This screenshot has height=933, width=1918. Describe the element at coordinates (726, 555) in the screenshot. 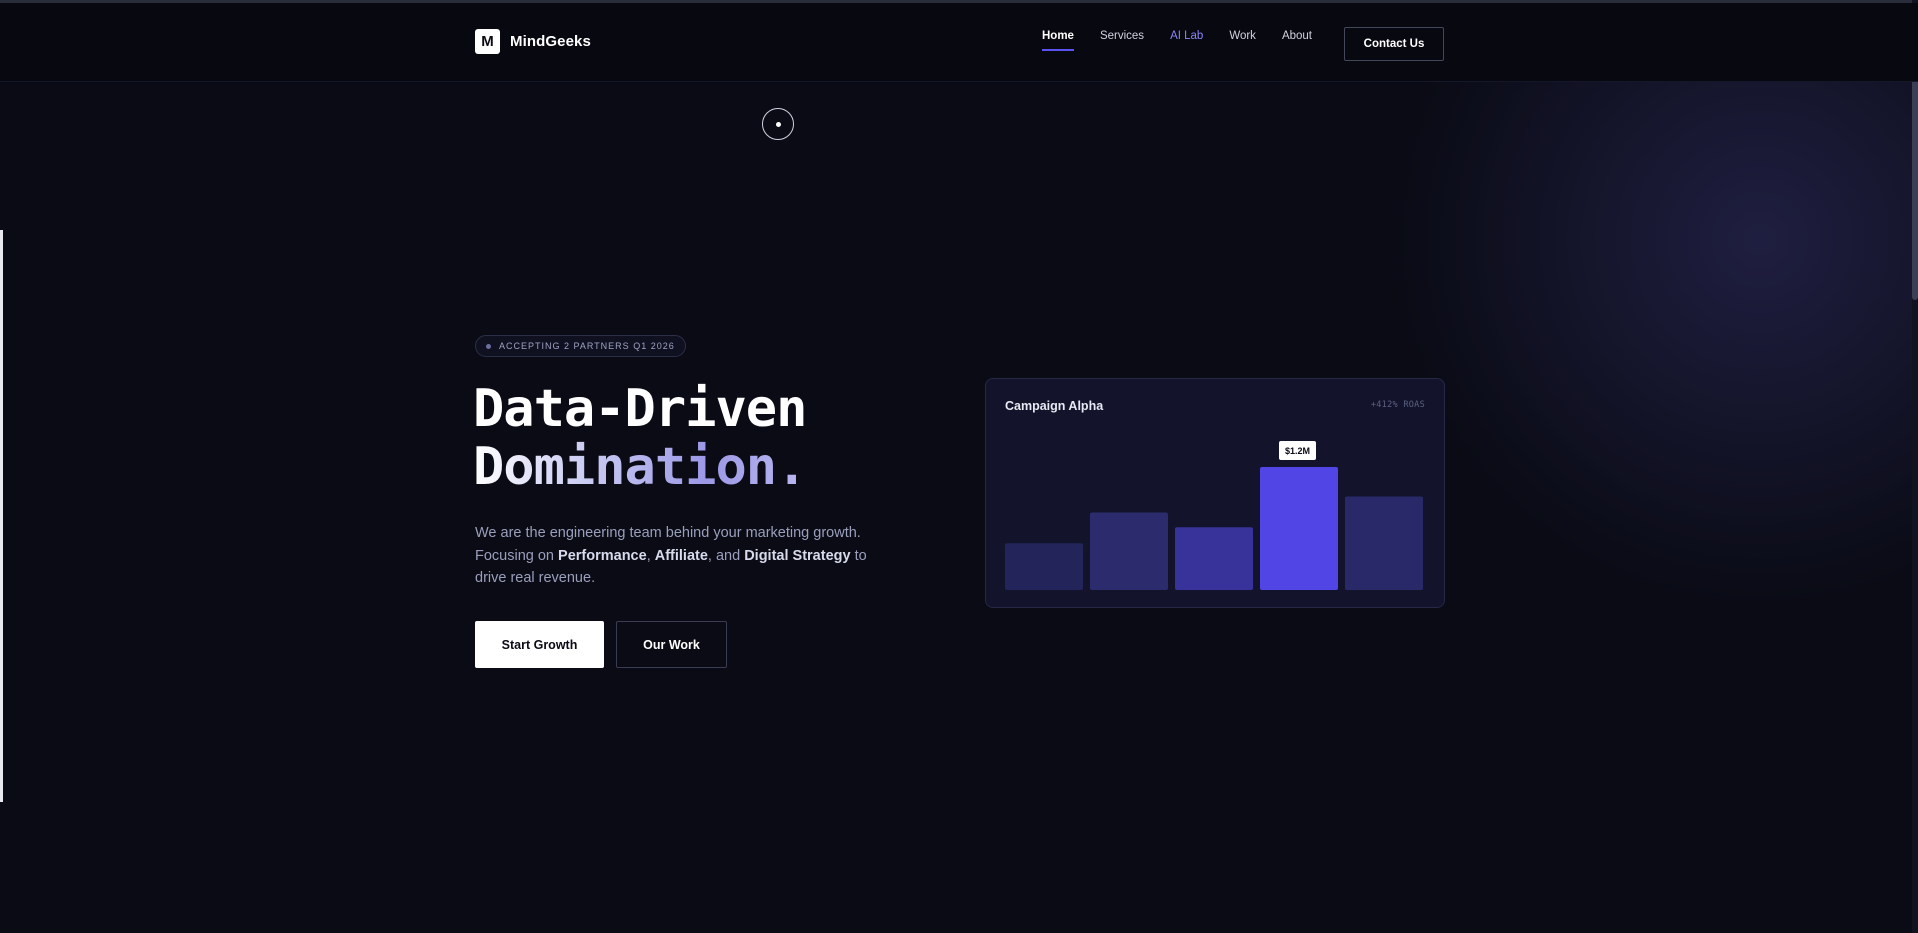

I see `subtext-separator-2: , and` at that location.